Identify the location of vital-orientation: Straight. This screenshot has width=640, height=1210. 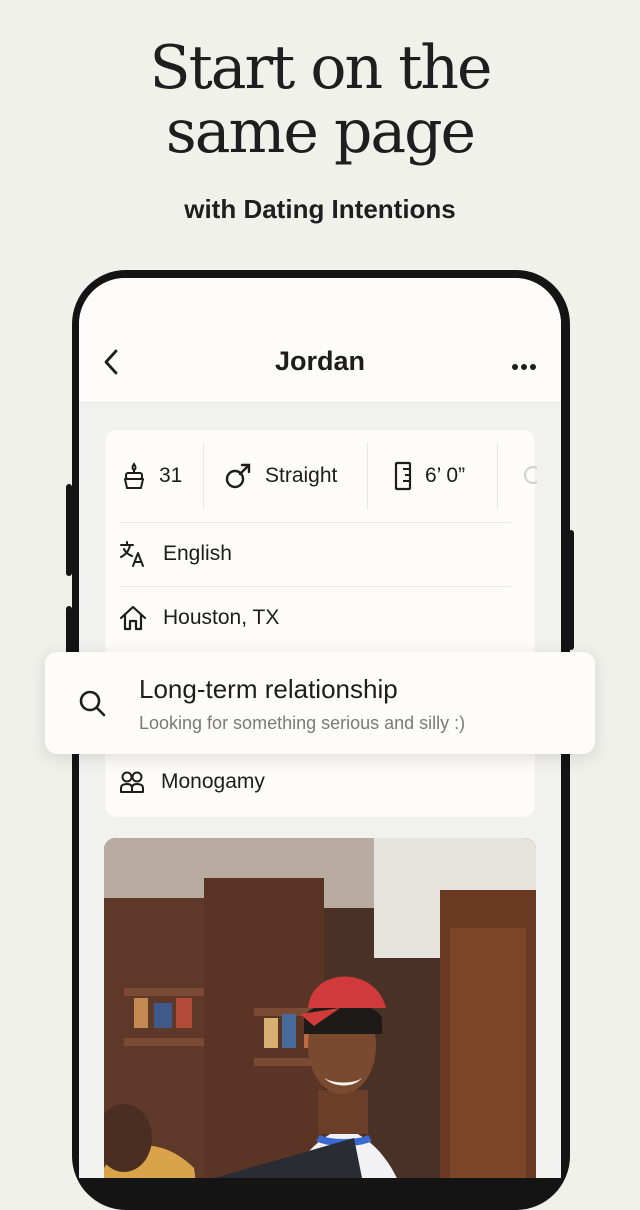
(280, 476).